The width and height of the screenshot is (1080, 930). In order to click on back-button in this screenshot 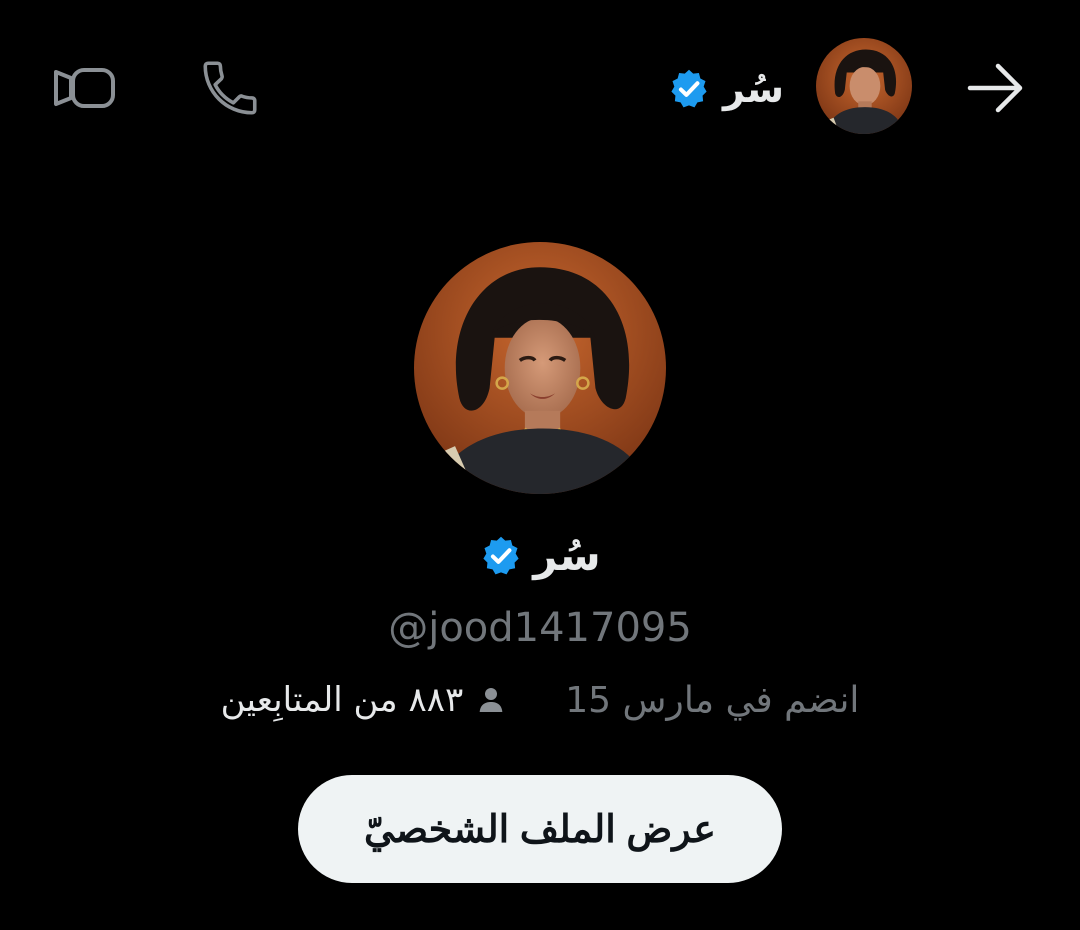, I will do `click(996, 88)`.